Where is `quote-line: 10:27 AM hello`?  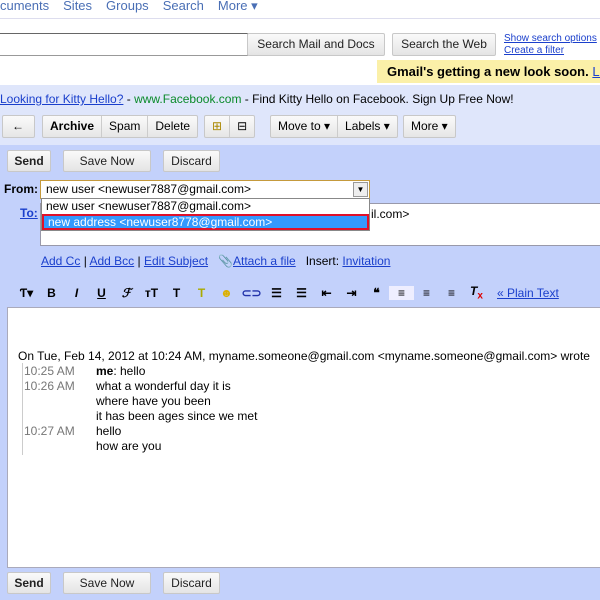 quote-line: 10:27 AM hello is located at coordinates (73, 431).